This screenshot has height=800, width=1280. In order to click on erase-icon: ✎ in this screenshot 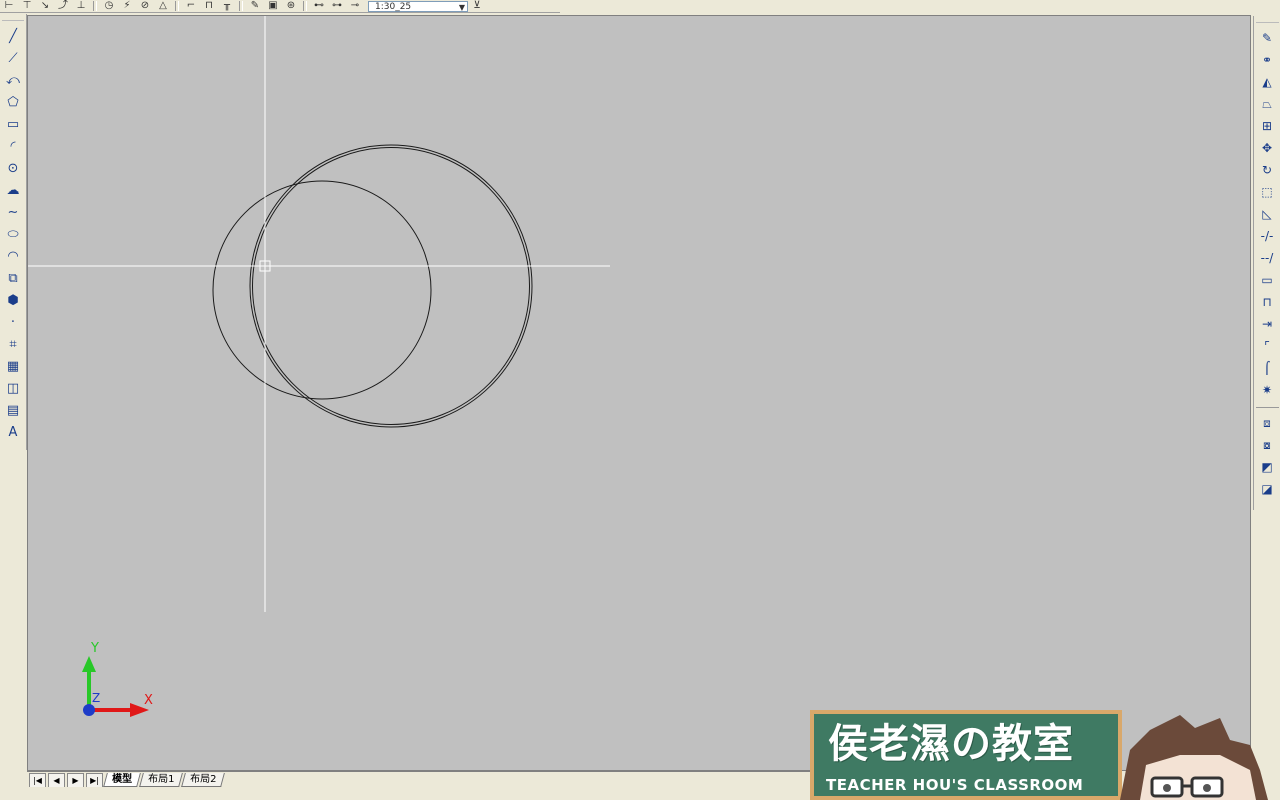, I will do `click(1267, 38)`.